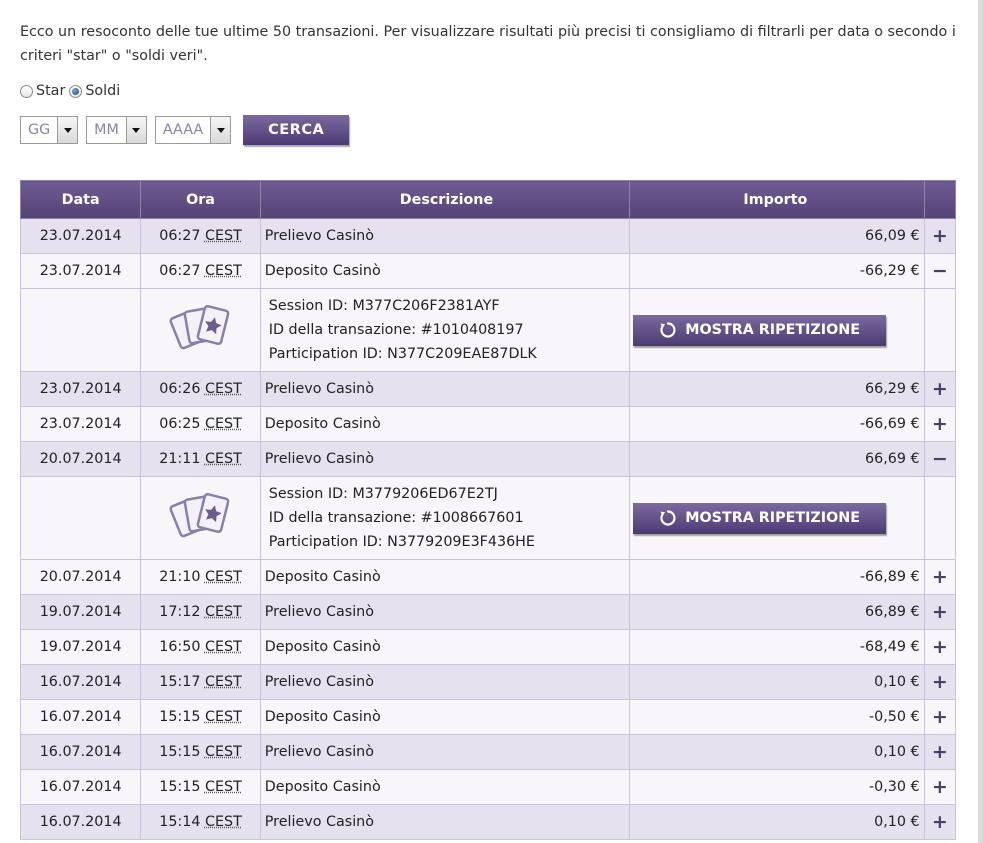  What do you see at coordinates (445, 424) in the screenshot?
I see `description-cell: Deposito Casinò` at bounding box center [445, 424].